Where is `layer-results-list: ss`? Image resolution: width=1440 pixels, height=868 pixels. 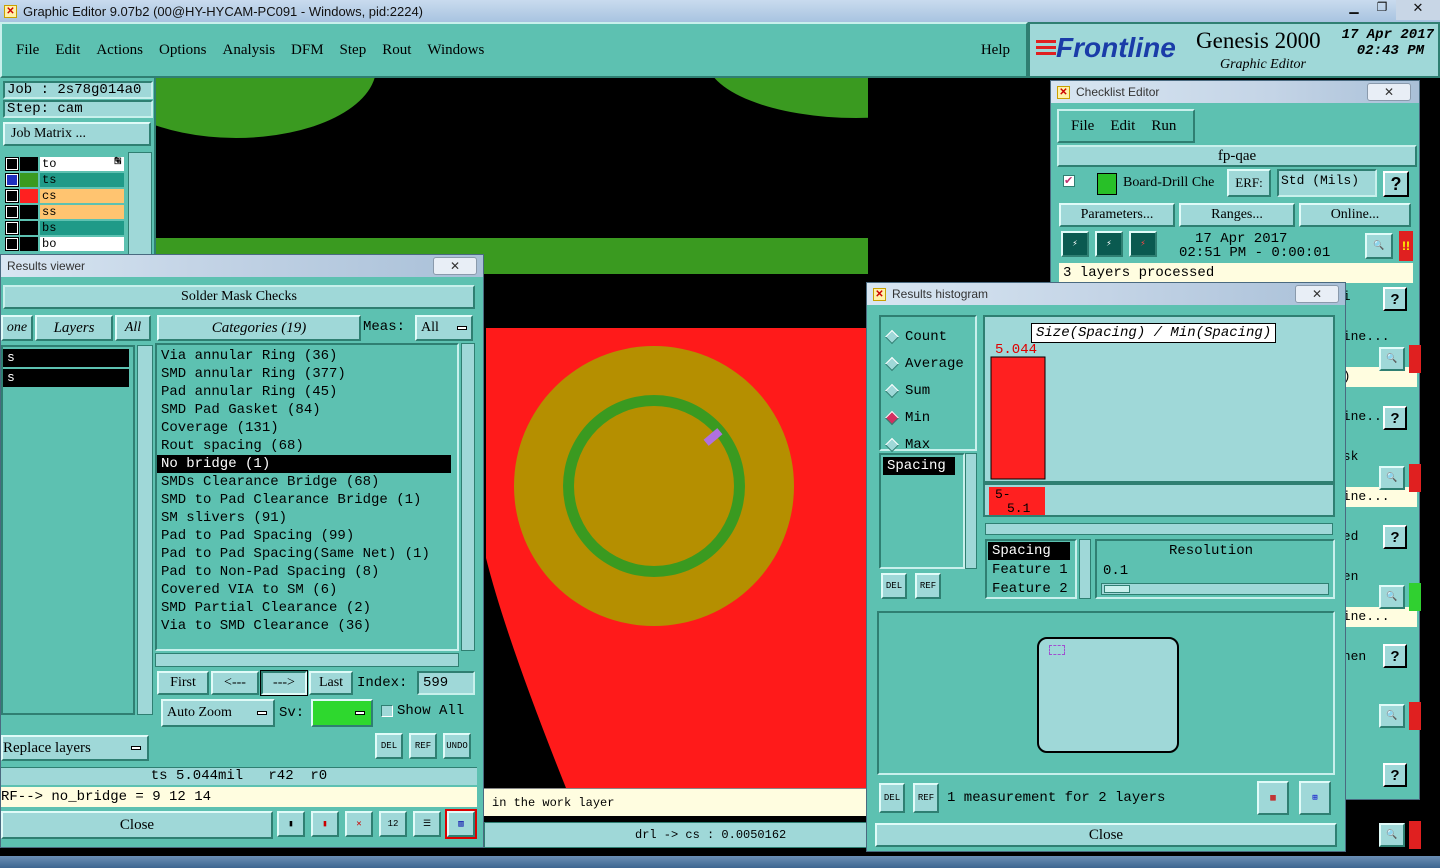 layer-results-list: ss is located at coordinates (68, 530).